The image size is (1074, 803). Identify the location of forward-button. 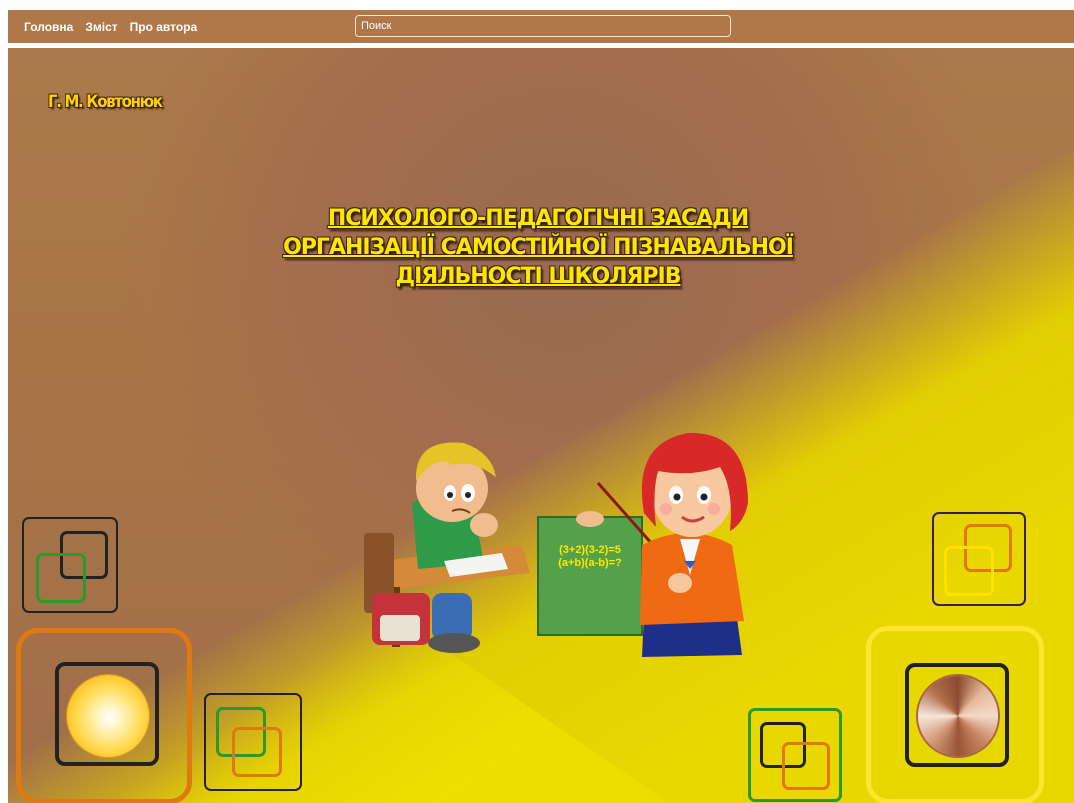
(955, 714).